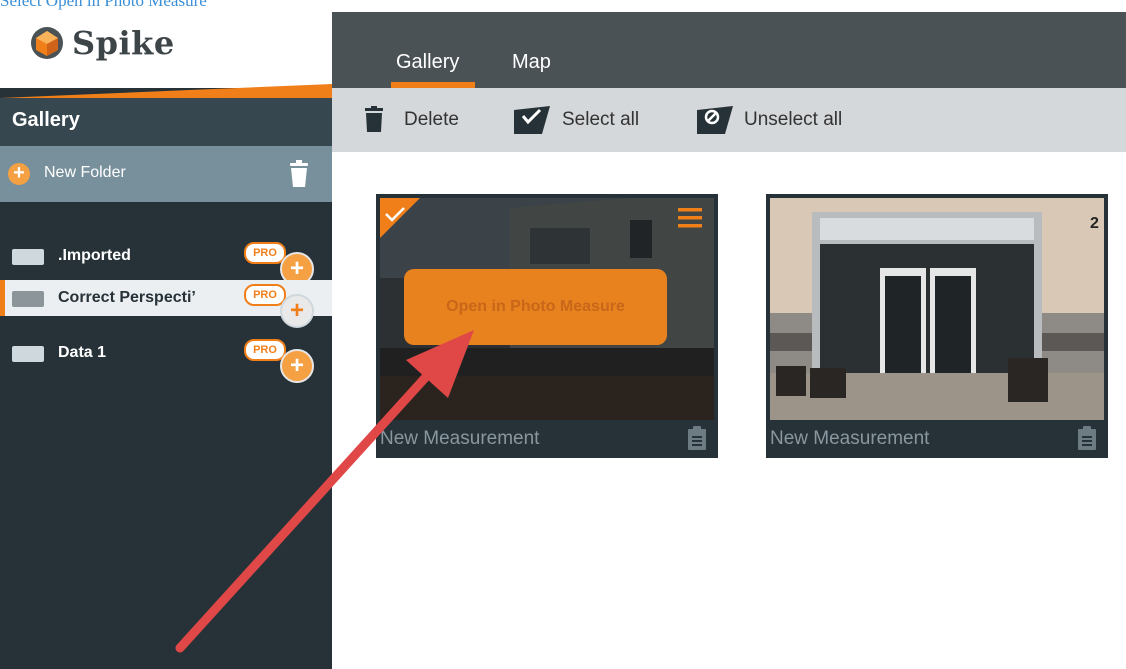  I want to click on folder-label: Correct Perspecti’, so click(127, 297).